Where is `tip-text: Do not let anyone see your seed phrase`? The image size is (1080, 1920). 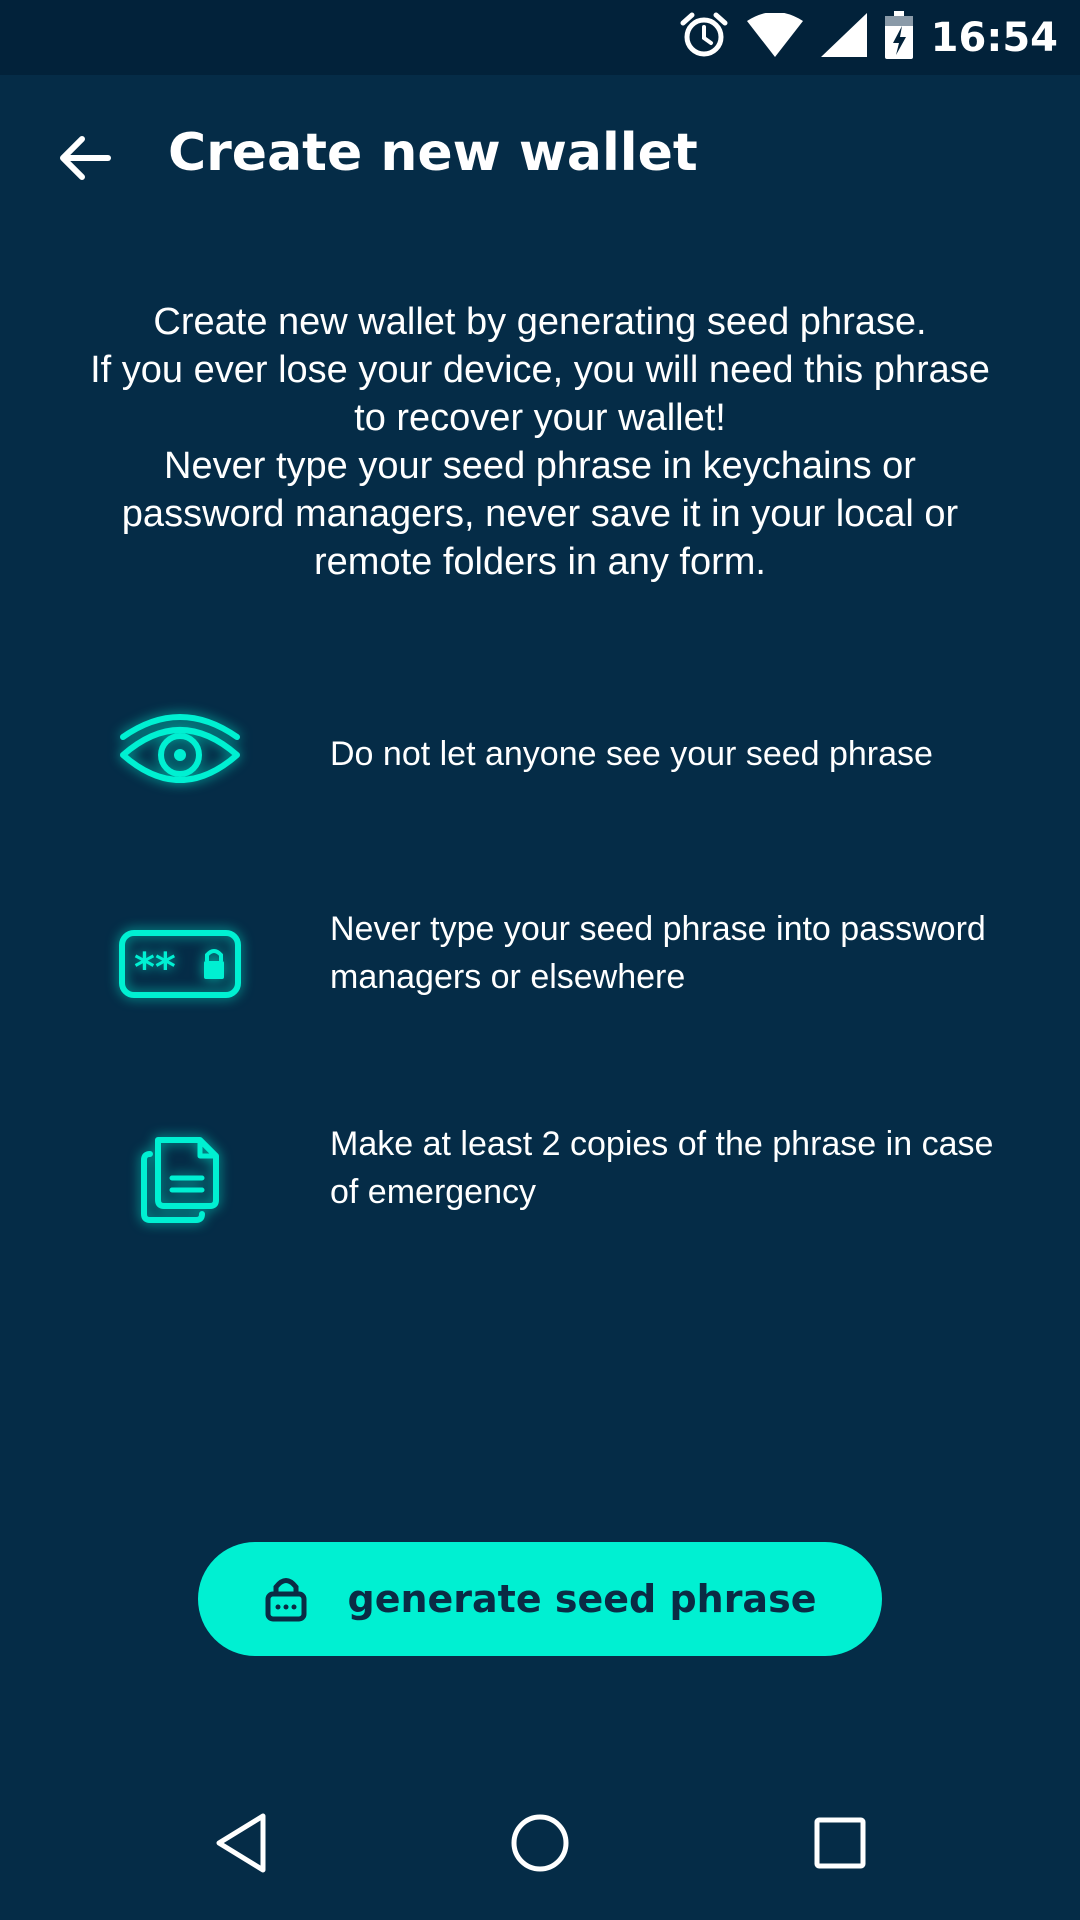
tip-text: Do not let anyone see your seed phrase is located at coordinates (631, 754).